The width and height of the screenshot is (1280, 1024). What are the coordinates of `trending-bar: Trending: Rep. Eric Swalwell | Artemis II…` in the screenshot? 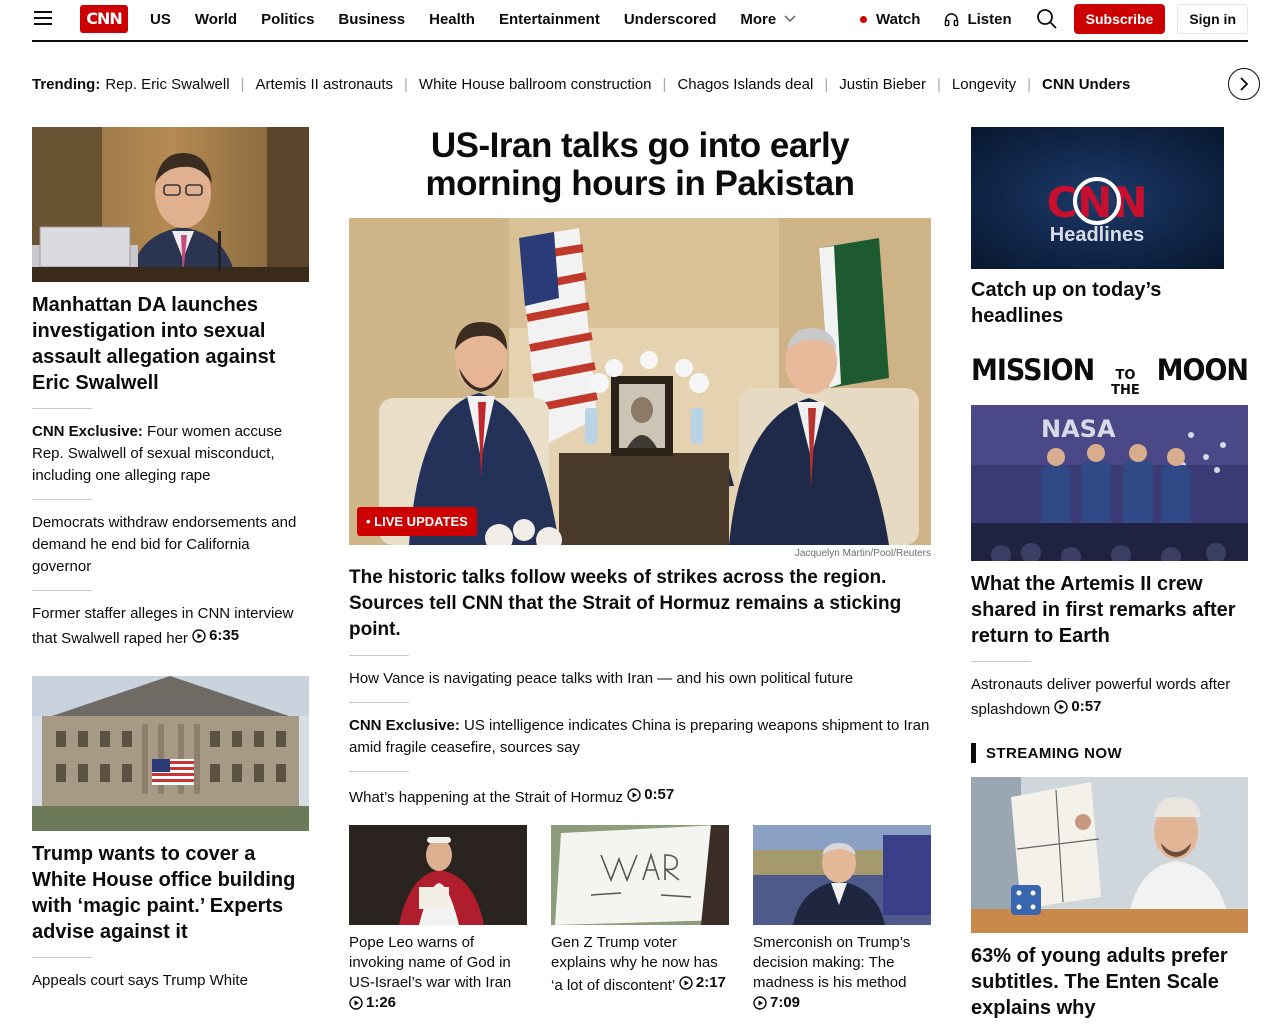 It's located at (581, 84).